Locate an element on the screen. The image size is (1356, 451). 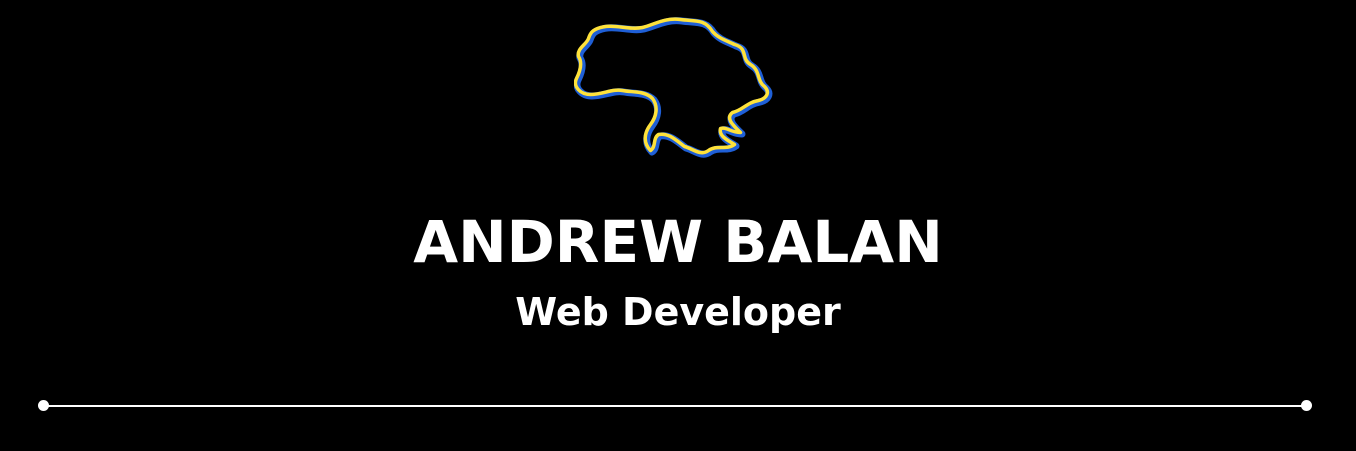
ukraine-map-outline-icon is located at coordinates (673, 87).